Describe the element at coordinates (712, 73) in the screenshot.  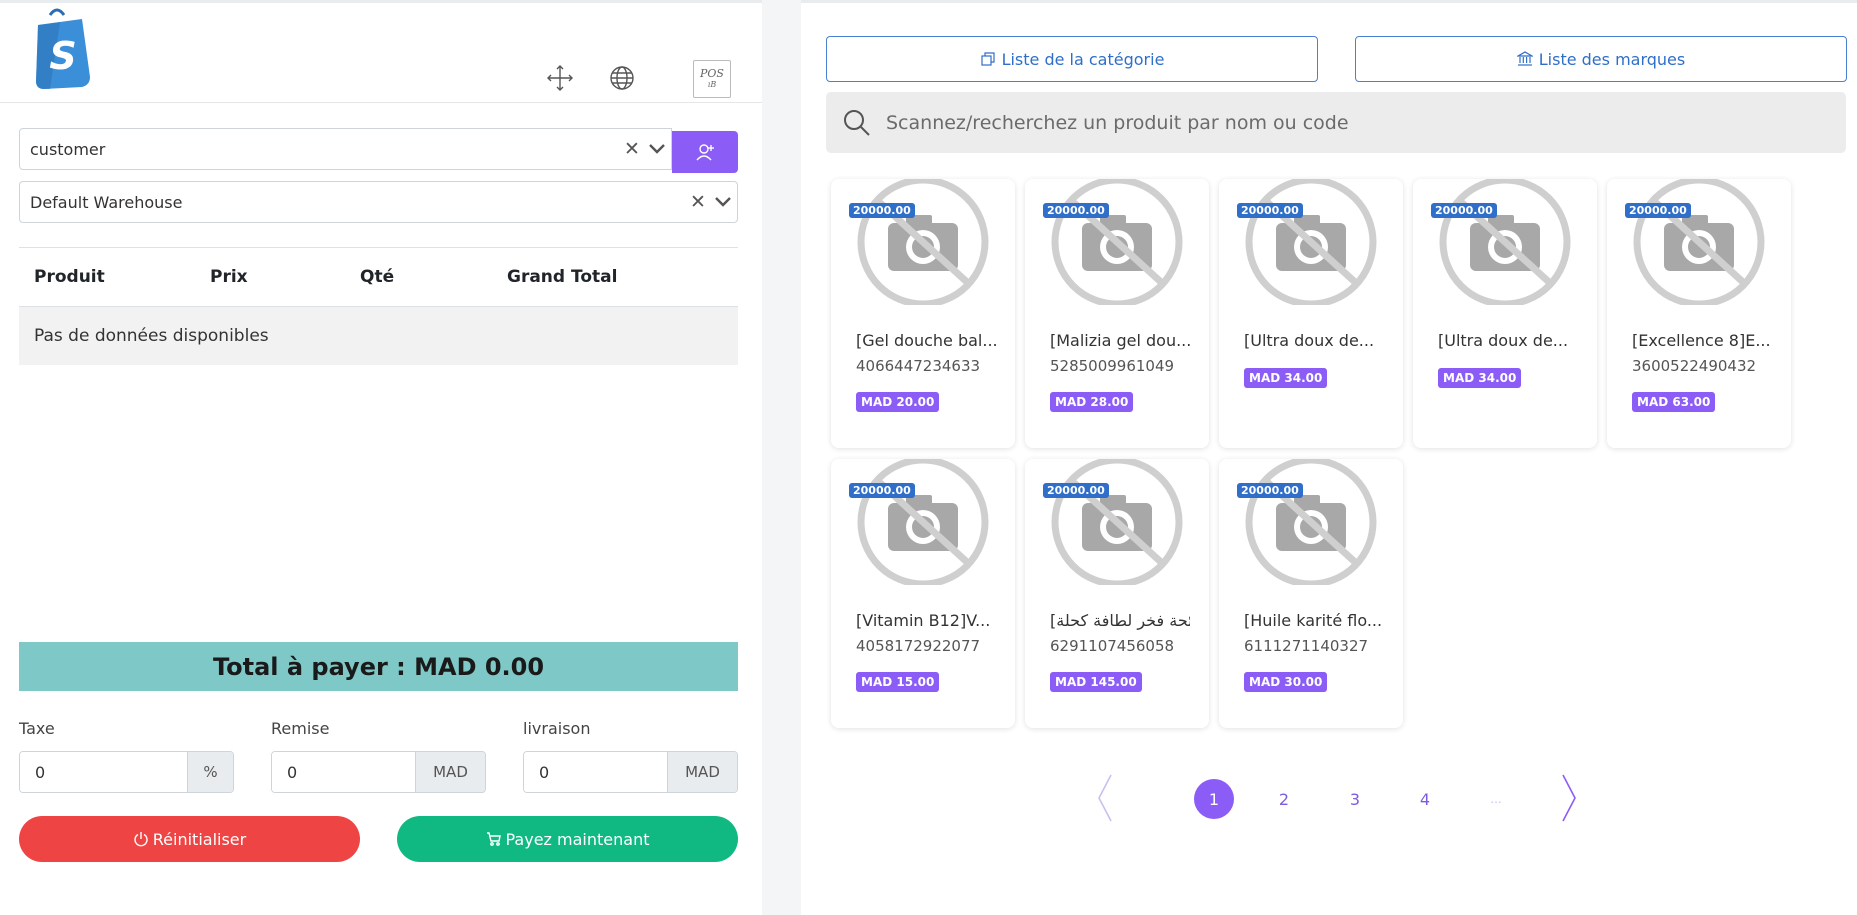
I see `pos-icon-label: POS` at that location.